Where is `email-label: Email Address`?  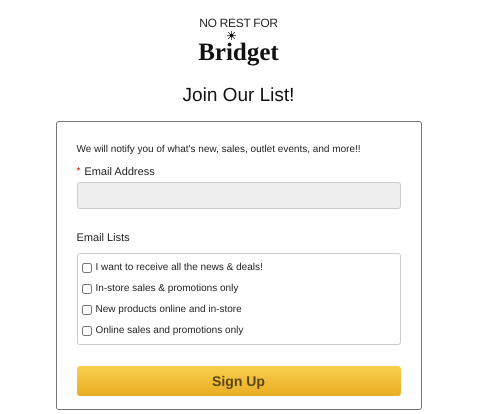 email-label: Email Address is located at coordinates (119, 172).